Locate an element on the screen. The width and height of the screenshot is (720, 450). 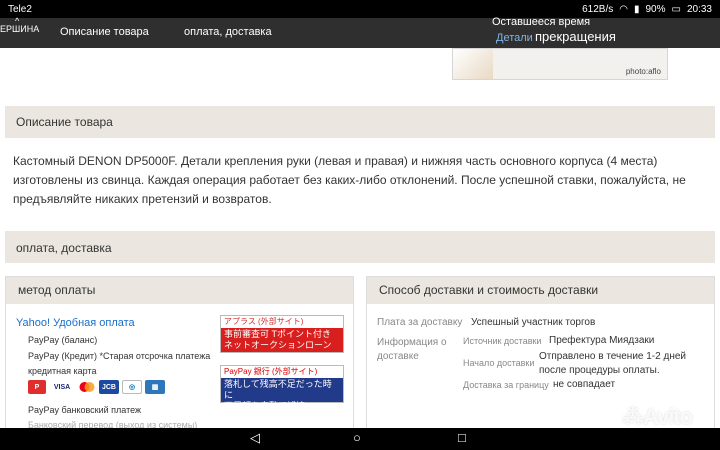
section-title: Описание товара is located at coordinates (64, 122).